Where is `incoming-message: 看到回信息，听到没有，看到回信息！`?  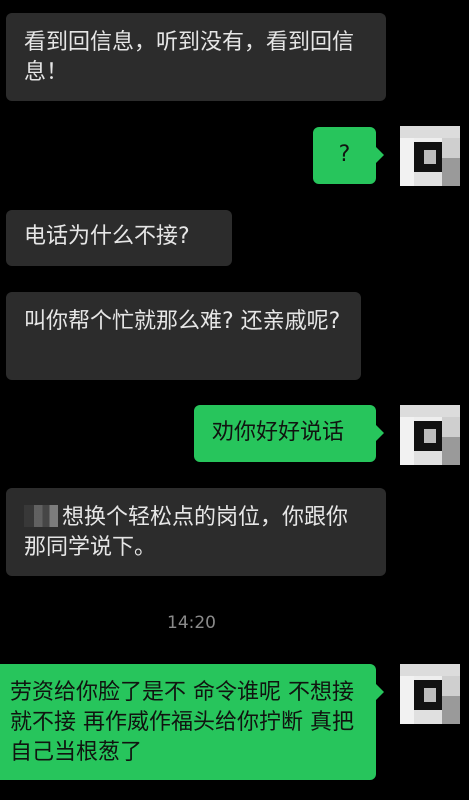 incoming-message: 看到回信息，听到没有，看到回信息！ is located at coordinates (196, 57).